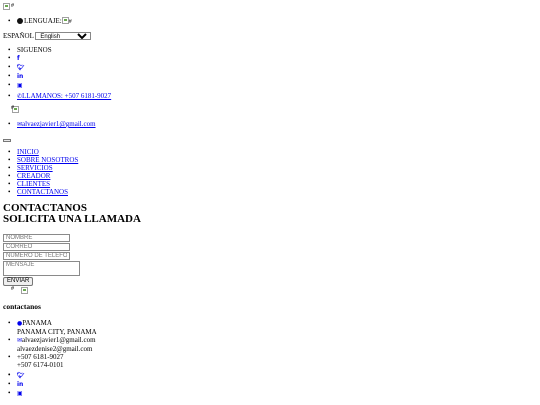 The width and height of the screenshot is (540, 405). I want to click on social-label-item: SIGUENOS, so click(26, 50).